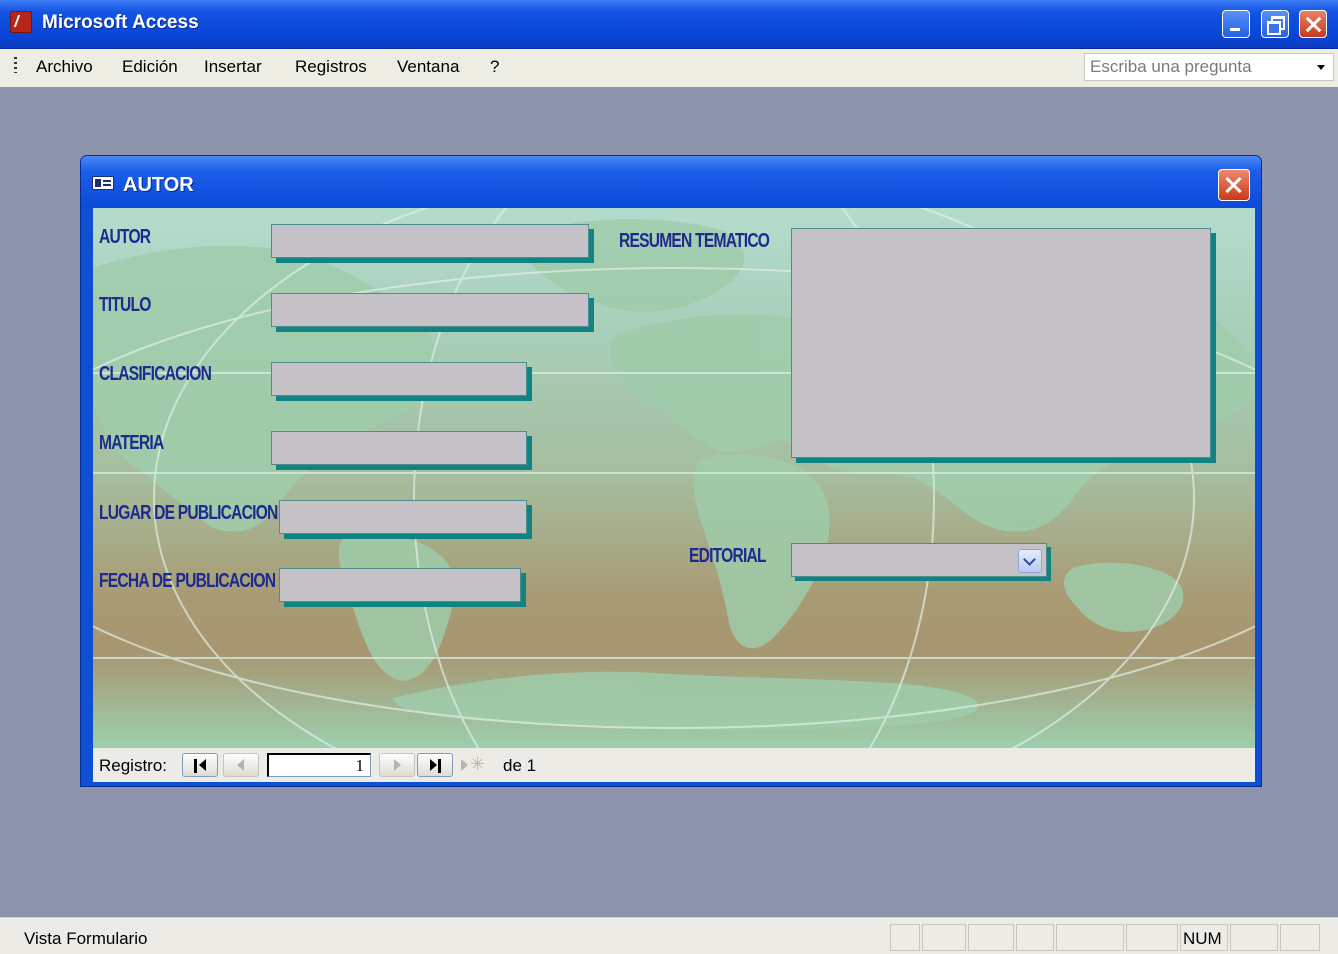 The height and width of the screenshot is (954, 1338). What do you see at coordinates (1275, 24) in the screenshot?
I see `restore-button` at bounding box center [1275, 24].